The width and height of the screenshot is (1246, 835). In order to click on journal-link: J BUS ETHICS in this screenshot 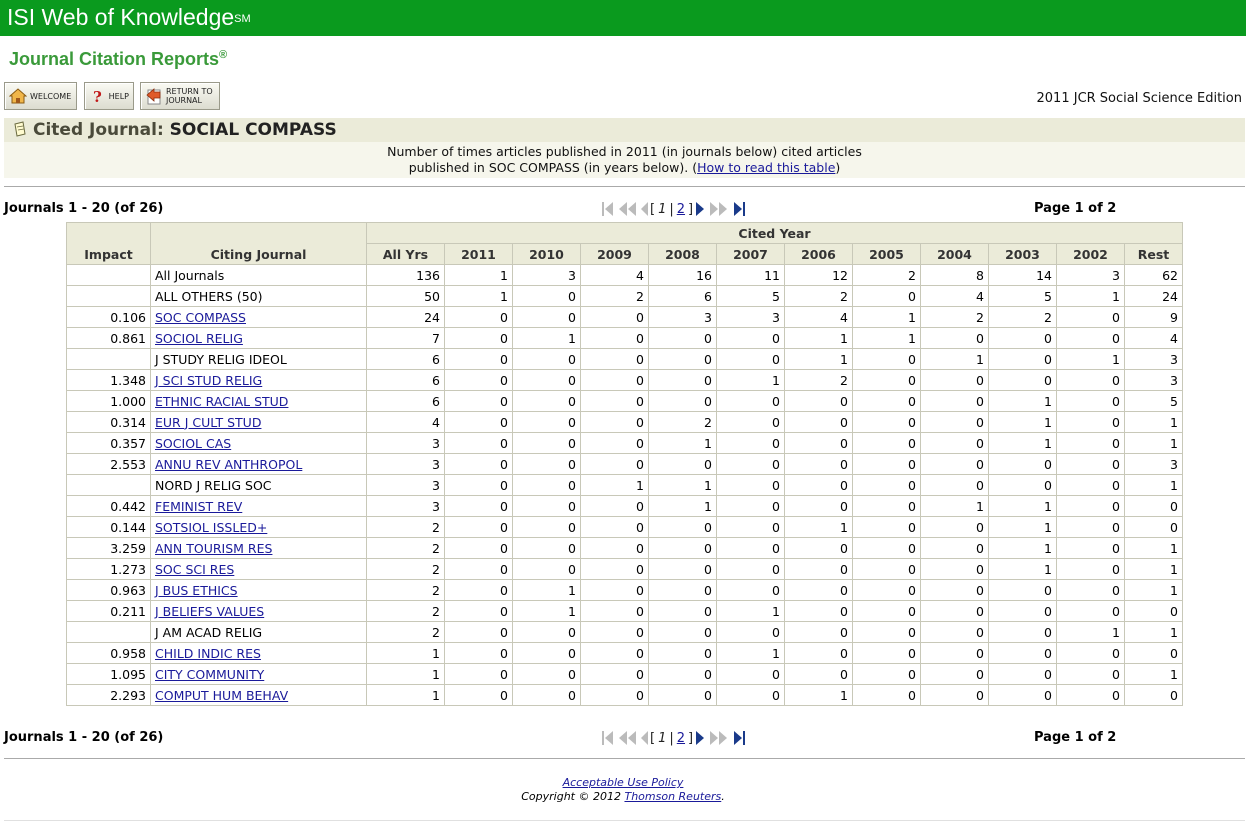, I will do `click(196, 590)`.